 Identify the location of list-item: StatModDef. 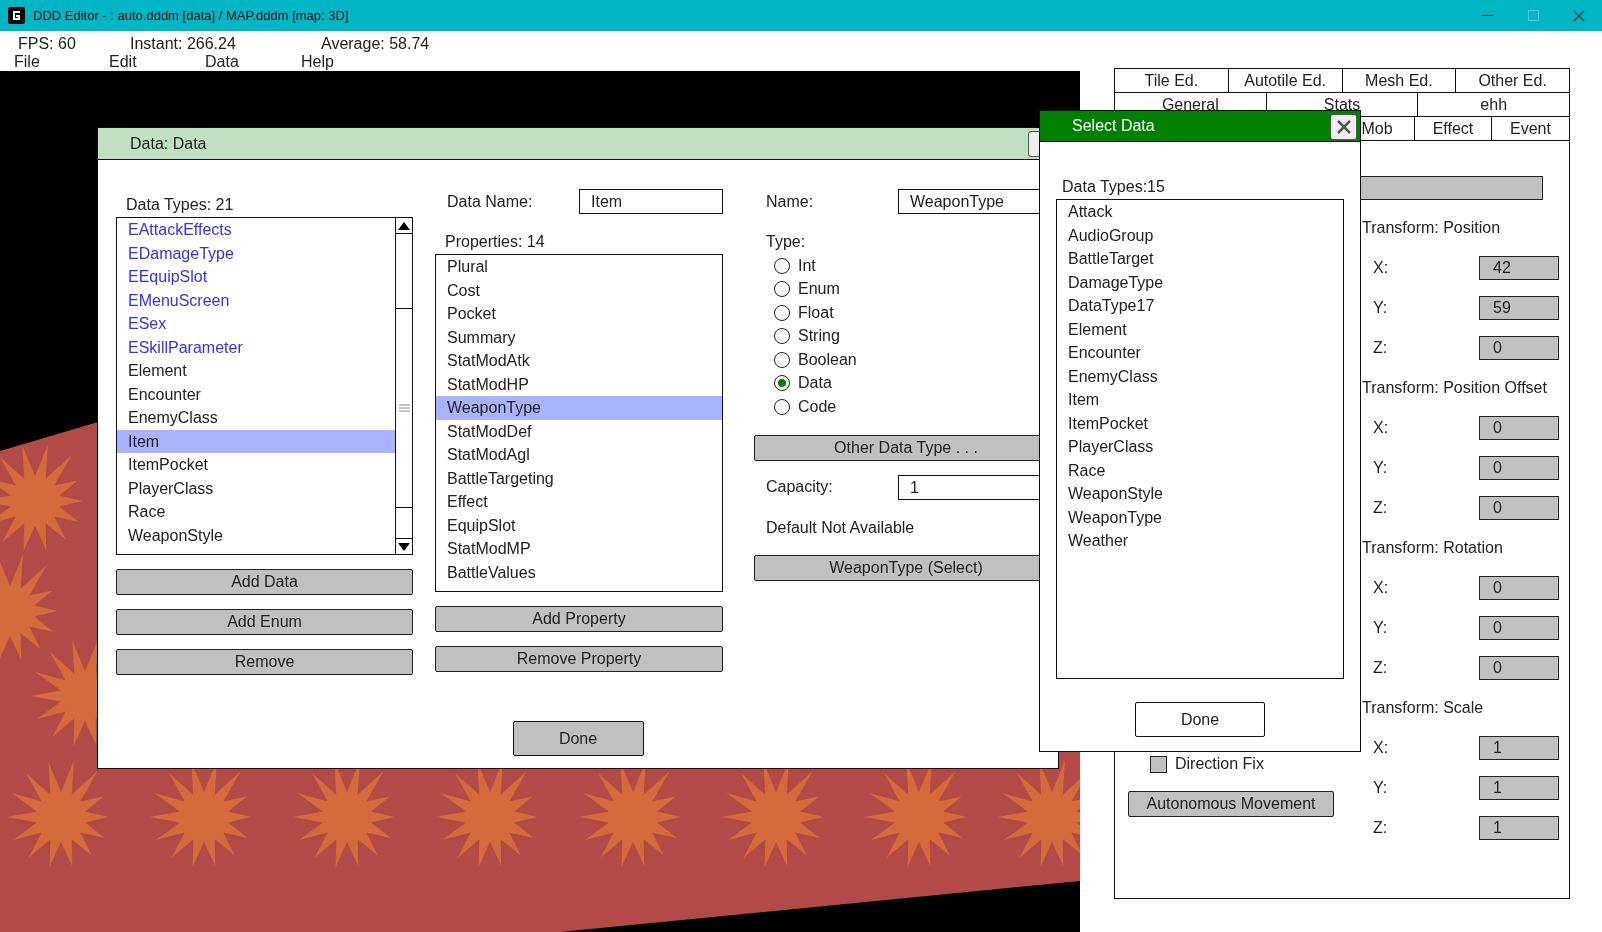
(579, 431).